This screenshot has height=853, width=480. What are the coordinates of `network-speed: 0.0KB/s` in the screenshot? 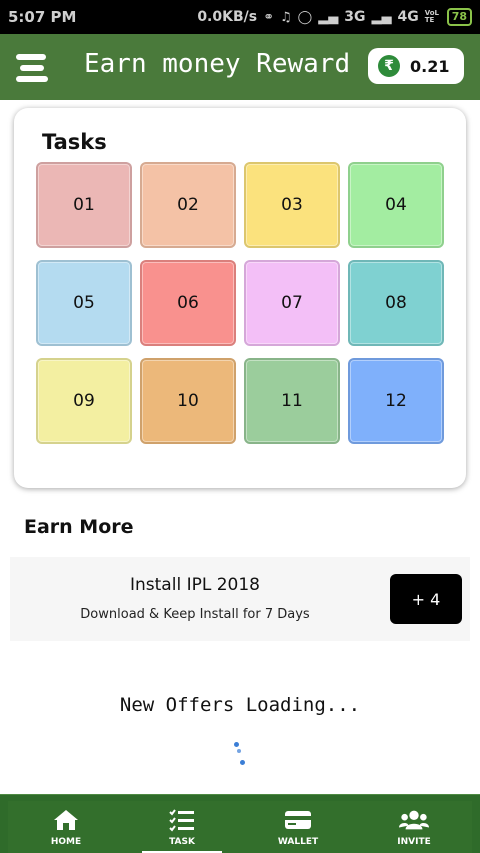 It's located at (227, 17).